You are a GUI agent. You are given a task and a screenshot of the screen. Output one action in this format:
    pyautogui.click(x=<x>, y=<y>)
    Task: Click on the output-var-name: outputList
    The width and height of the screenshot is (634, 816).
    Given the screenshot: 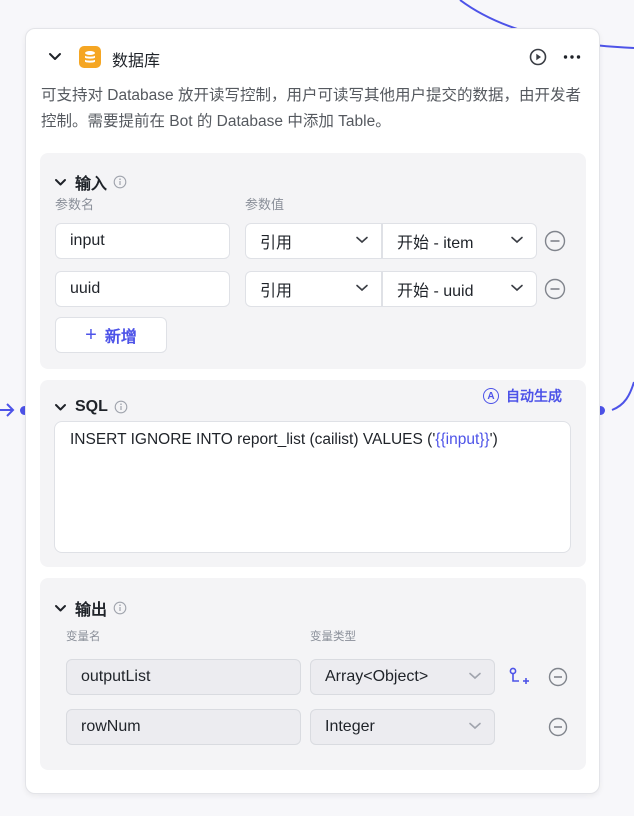 What is the action you would take?
    pyautogui.click(x=183, y=677)
    